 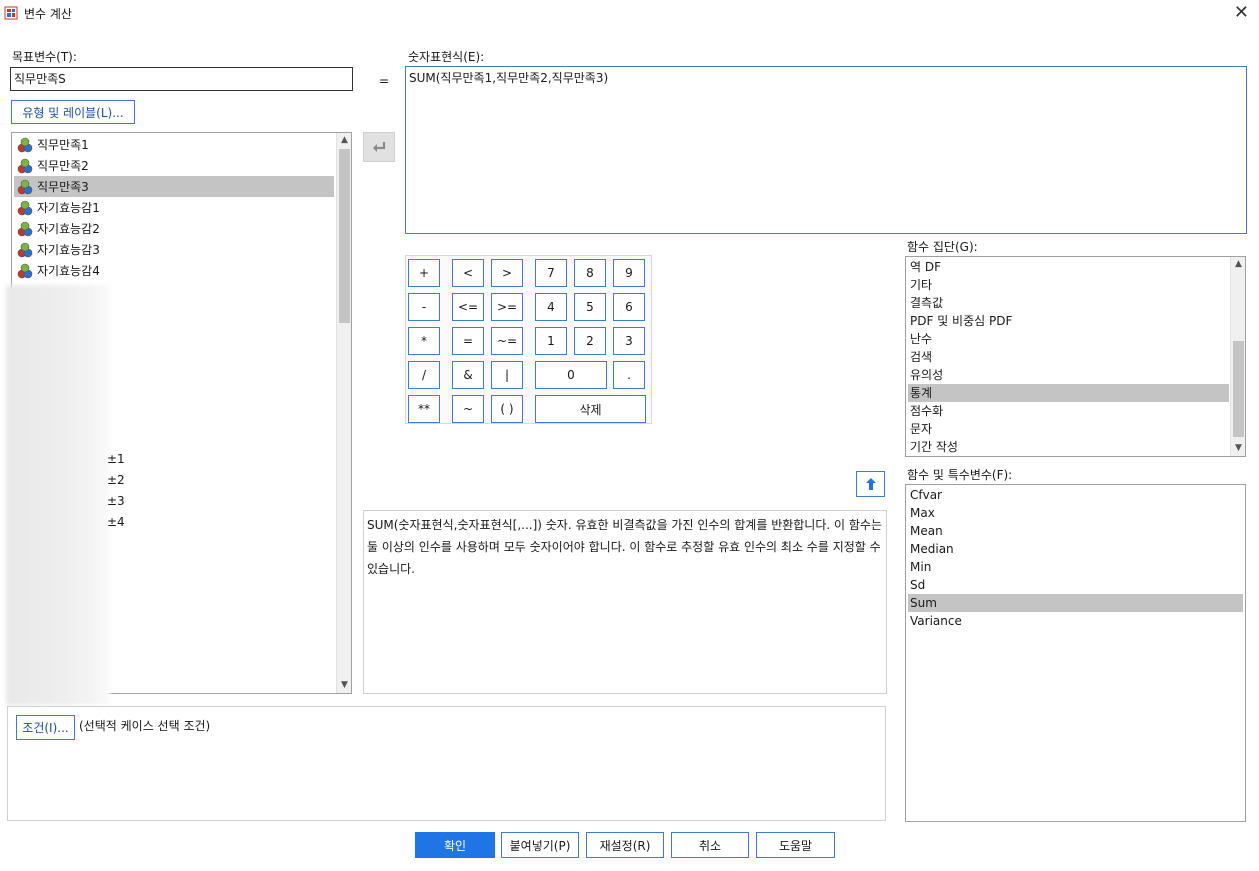 What do you see at coordinates (63, 166) in the screenshot?
I see `variable-name: 직무만족2` at bounding box center [63, 166].